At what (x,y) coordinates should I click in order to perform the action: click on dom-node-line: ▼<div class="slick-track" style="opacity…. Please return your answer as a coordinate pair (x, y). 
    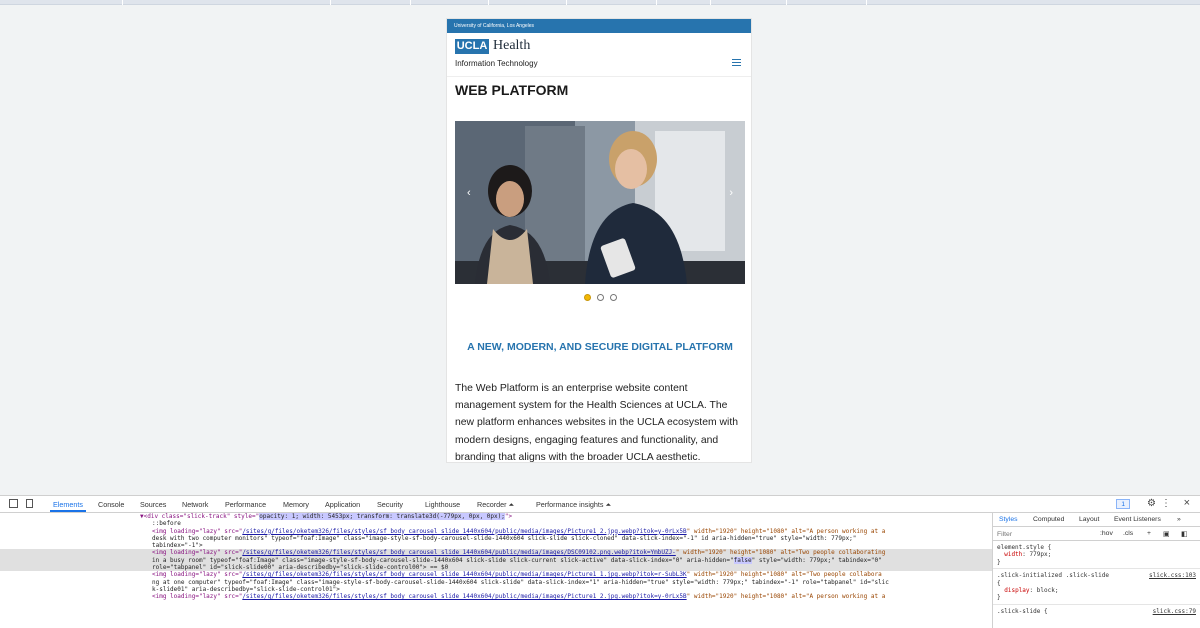
    Looking at the image, I should click on (496, 516).